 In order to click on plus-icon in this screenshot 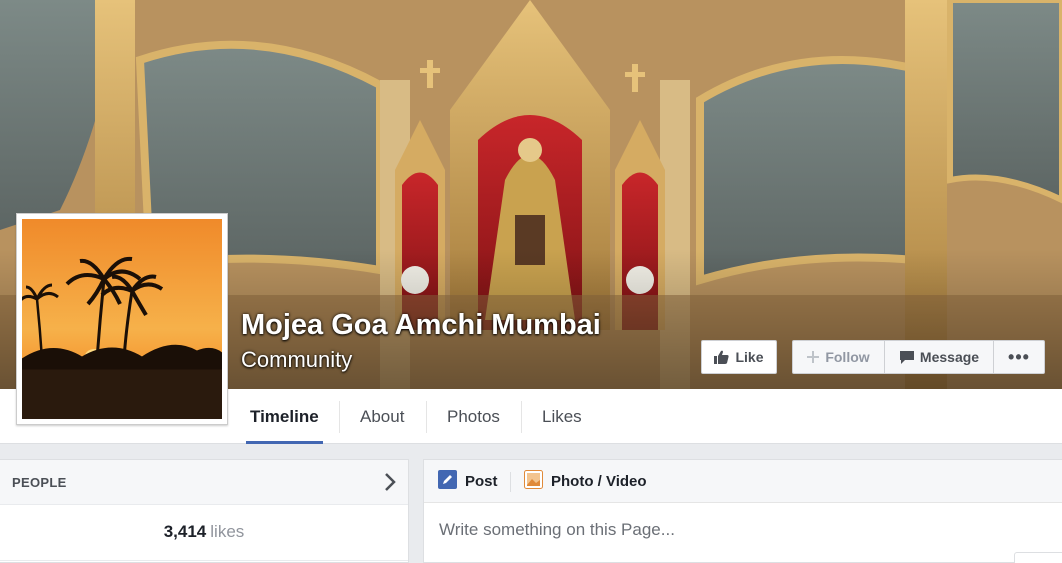, I will do `click(813, 357)`.